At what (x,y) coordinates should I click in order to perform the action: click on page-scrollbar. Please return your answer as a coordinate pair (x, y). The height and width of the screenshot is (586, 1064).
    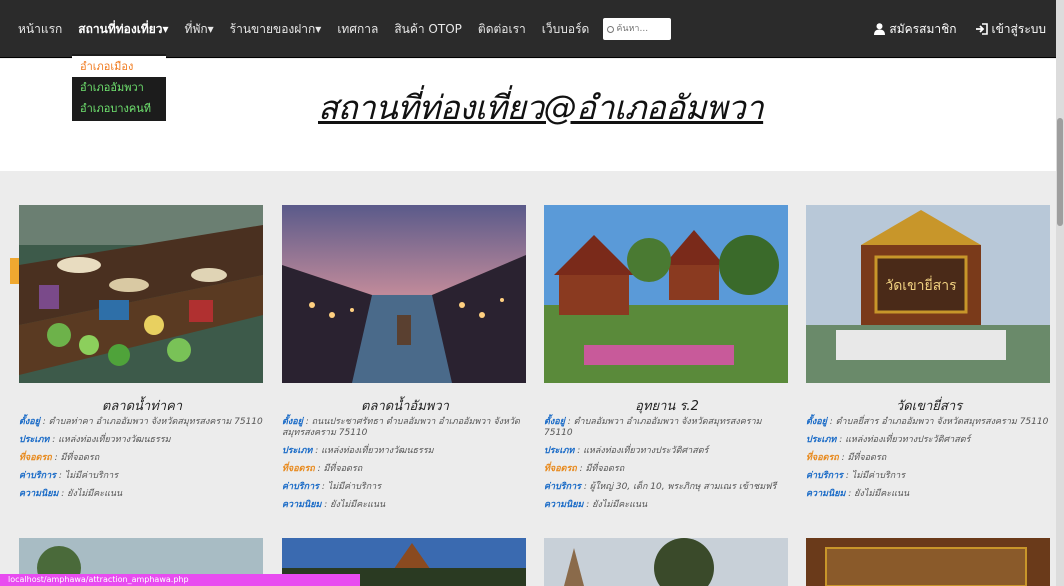
    Looking at the image, I should click on (1060, 293).